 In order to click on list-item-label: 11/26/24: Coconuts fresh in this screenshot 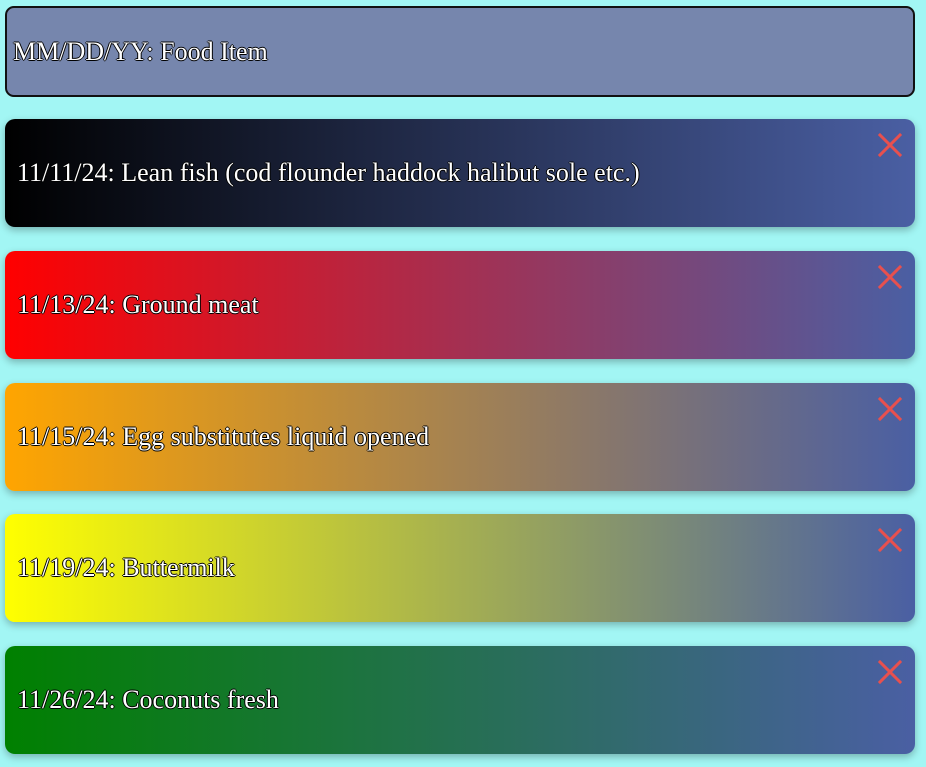, I will do `click(148, 699)`.